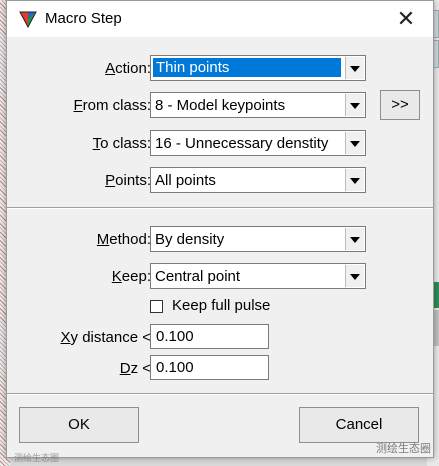  I want to click on to-class-row: To class: 16 - Unnecessary denstity, so click(220, 144).